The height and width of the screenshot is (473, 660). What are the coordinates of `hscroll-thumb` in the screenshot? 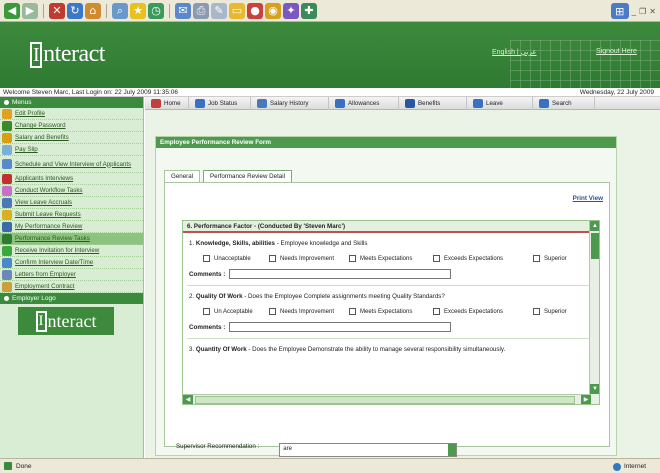 It's located at (385, 400).